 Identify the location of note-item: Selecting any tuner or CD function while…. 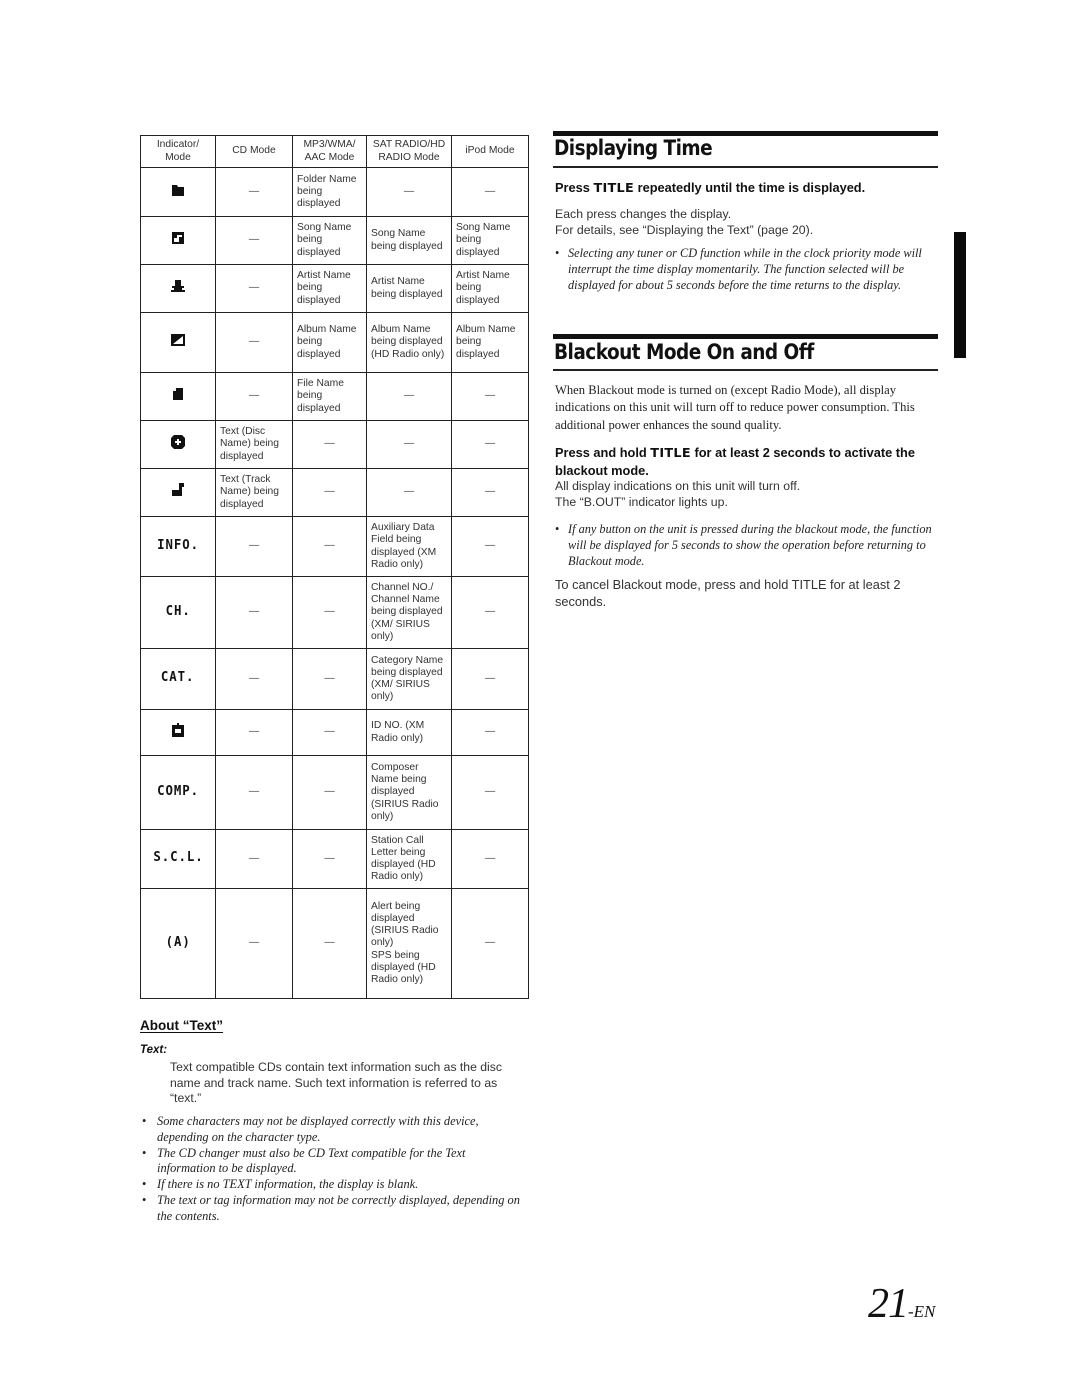
(745, 269).